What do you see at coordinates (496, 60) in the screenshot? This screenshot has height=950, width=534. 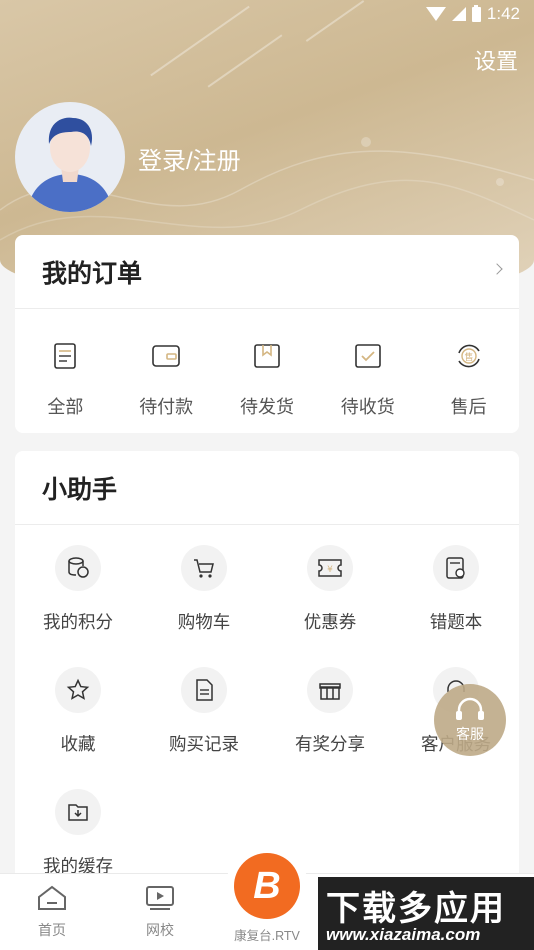 I see `settings-button: 设置` at bounding box center [496, 60].